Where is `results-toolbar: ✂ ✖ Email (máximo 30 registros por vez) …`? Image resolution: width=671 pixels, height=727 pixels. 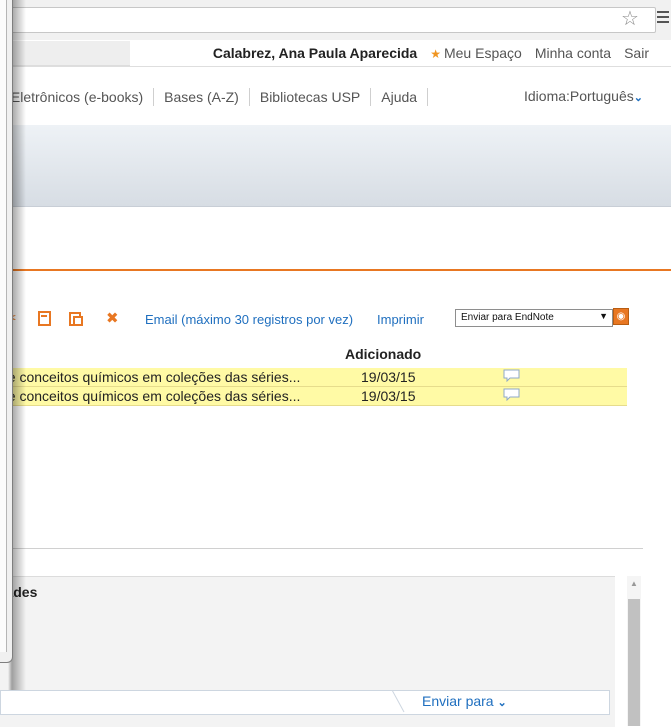
results-toolbar: ✂ ✖ Email (máximo 30 registros por vez) … is located at coordinates (330, 320).